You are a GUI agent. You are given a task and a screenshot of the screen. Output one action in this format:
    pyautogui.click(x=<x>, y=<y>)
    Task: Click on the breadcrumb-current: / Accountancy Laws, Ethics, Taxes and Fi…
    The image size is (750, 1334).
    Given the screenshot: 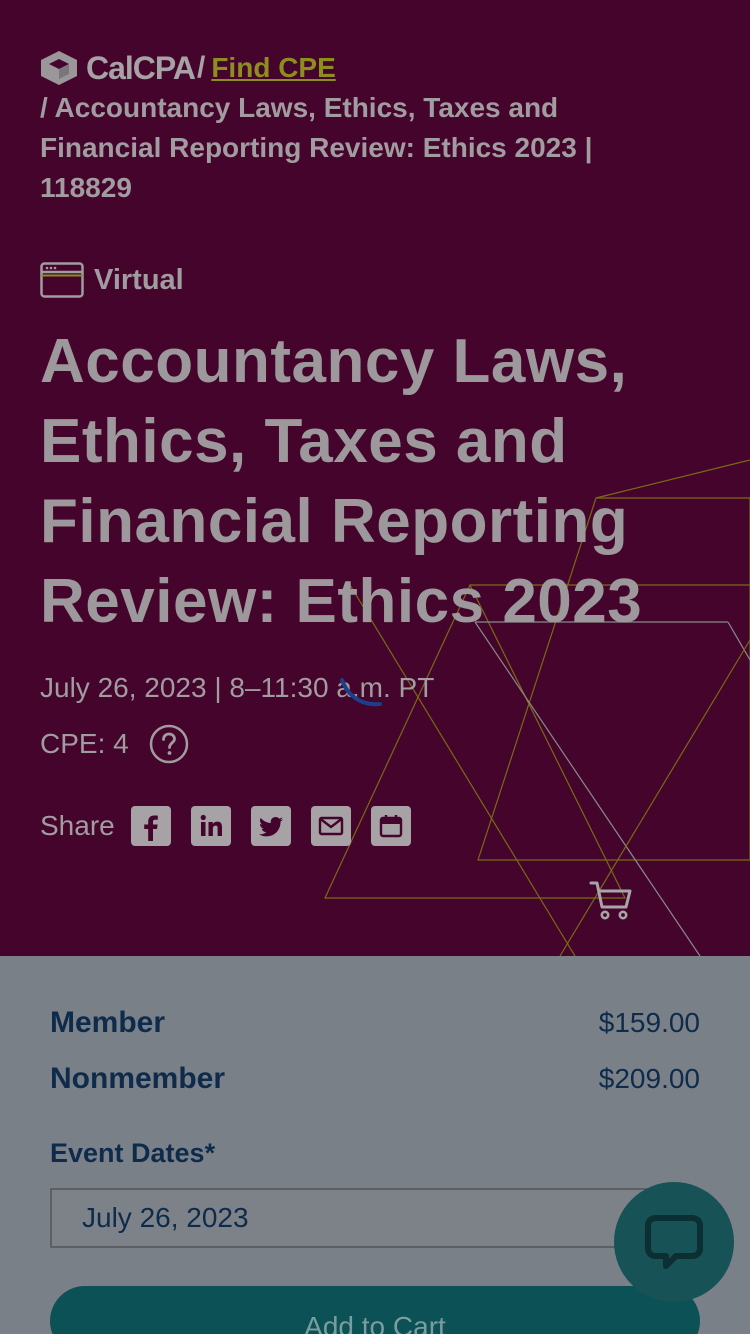 What is the action you would take?
    pyautogui.click(x=316, y=147)
    